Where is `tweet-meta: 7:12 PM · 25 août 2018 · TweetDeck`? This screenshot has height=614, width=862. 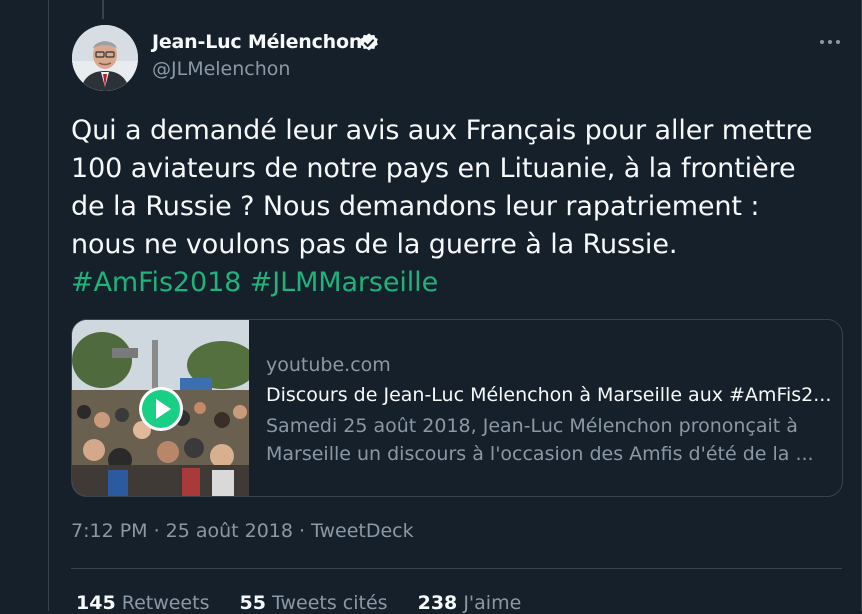 tweet-meta: 7:12 PM · 25 août 2018 · TweetDeck is located at coordinates (242, 531).